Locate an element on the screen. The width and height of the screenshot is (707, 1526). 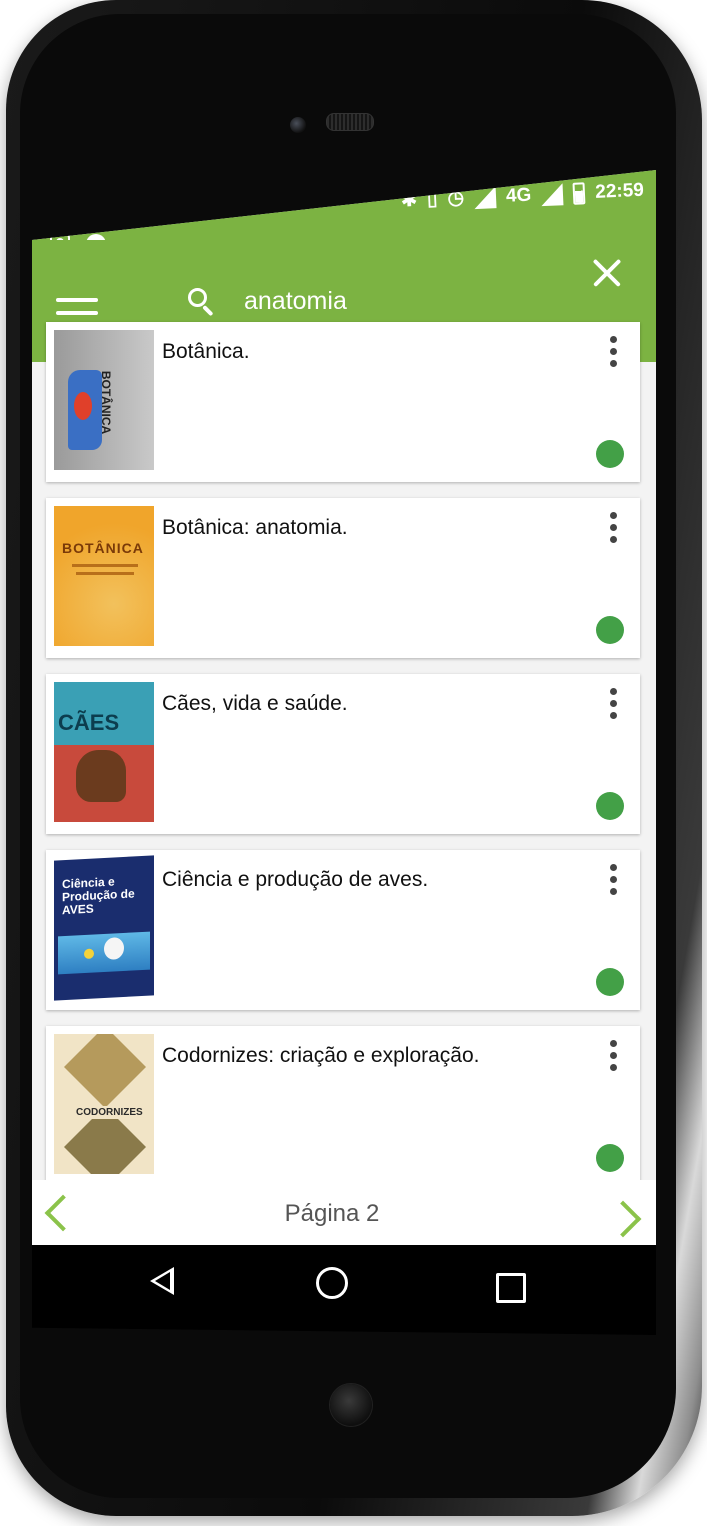
book-title: Codornizes: criação e exploração. is located at coordinates (321, 1055).